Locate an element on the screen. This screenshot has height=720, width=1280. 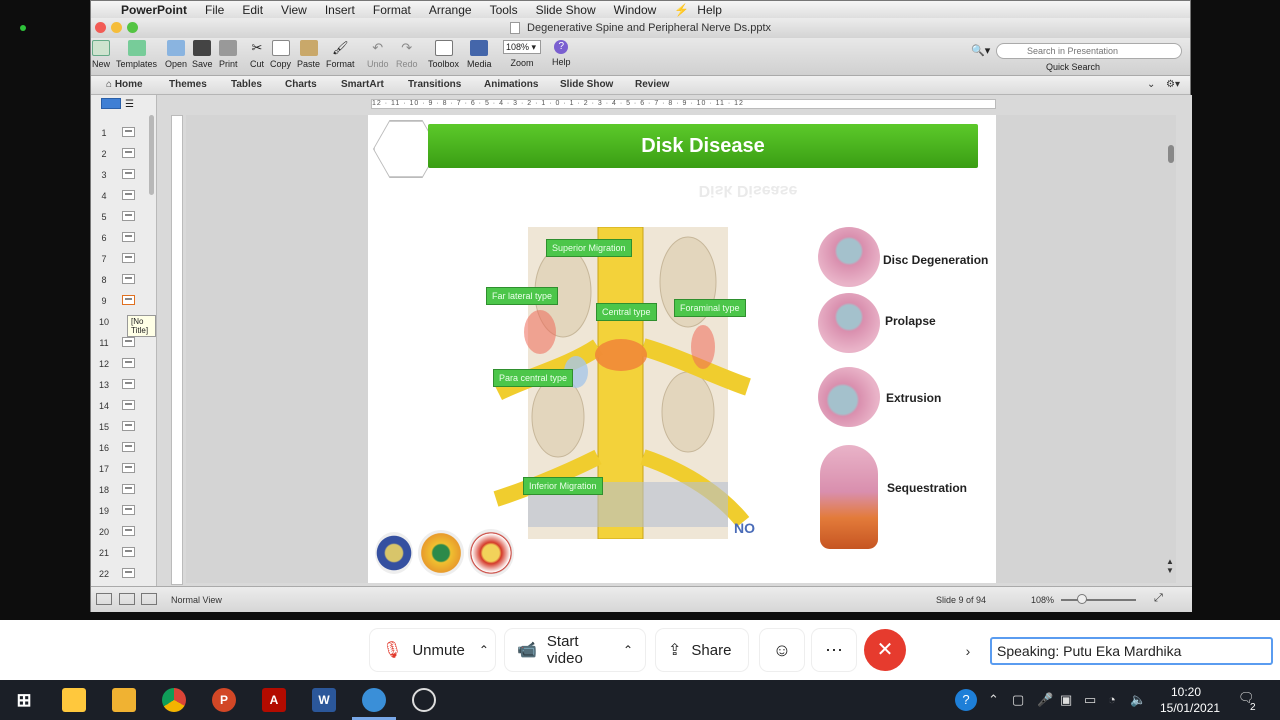
clock: 10:20 15/01/2021 is located at coordinates (1190, 700).